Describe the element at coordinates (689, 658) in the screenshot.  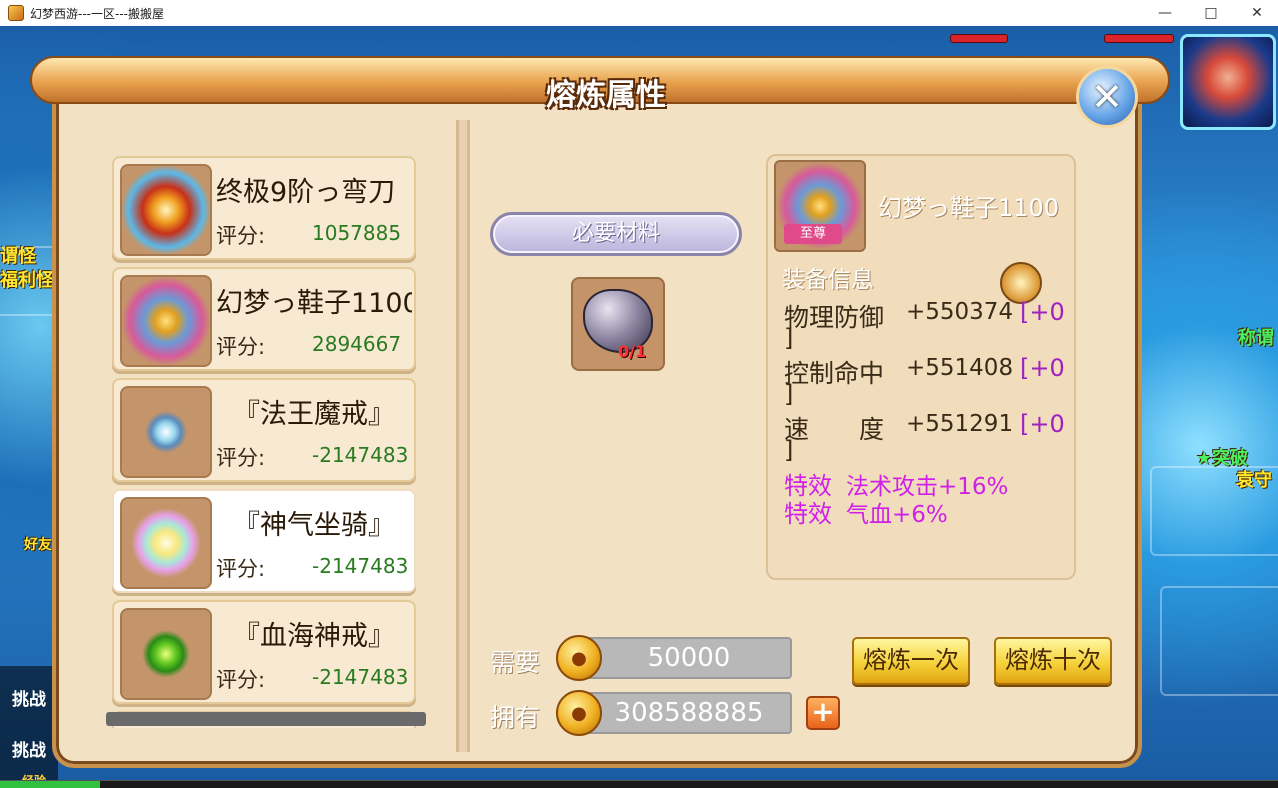
I see `need-field: 50000` at that location.